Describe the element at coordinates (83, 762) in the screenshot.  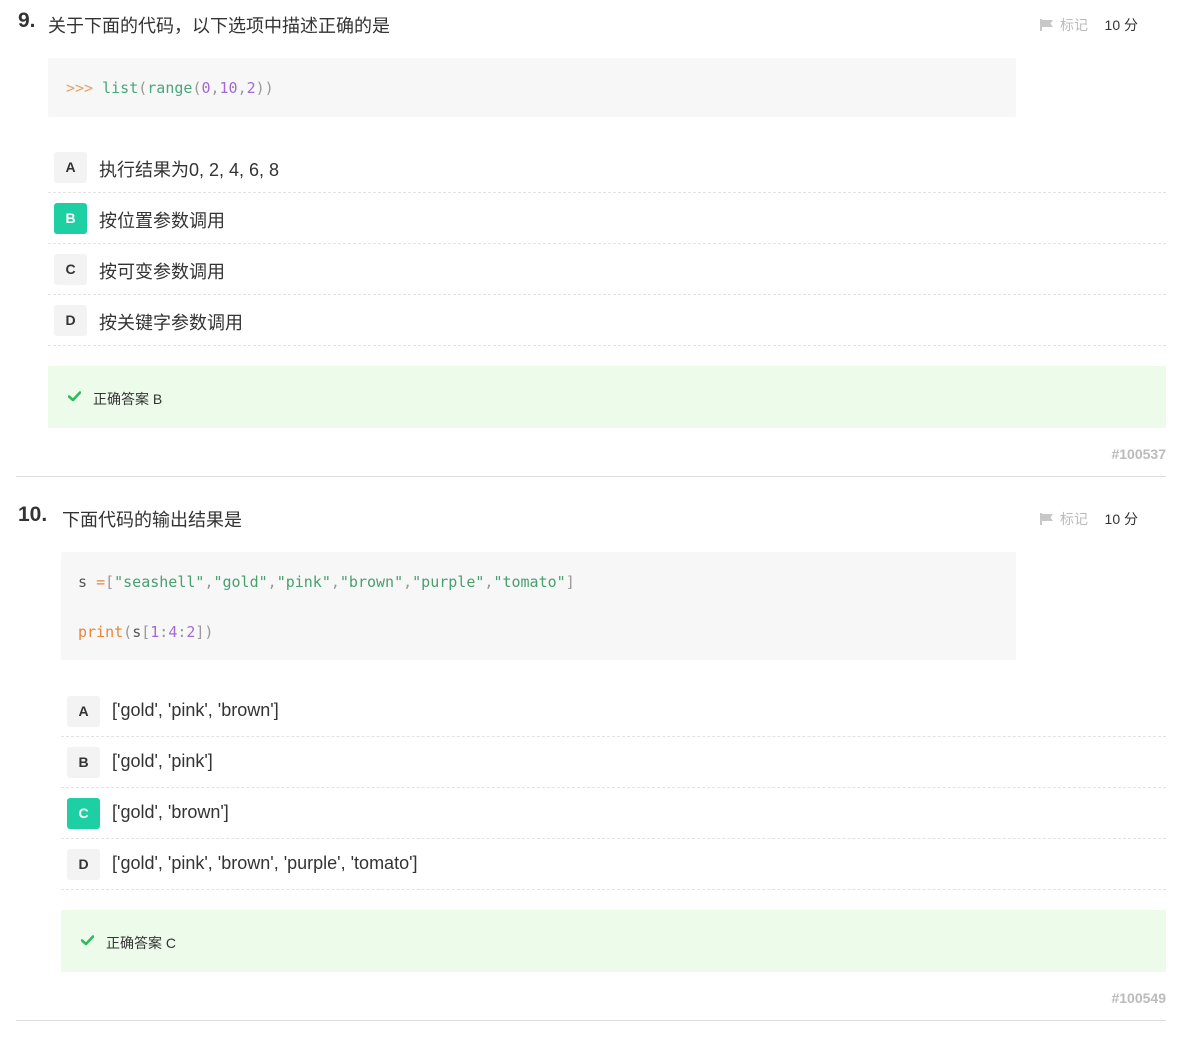
I see `option-letter: B` at that location.